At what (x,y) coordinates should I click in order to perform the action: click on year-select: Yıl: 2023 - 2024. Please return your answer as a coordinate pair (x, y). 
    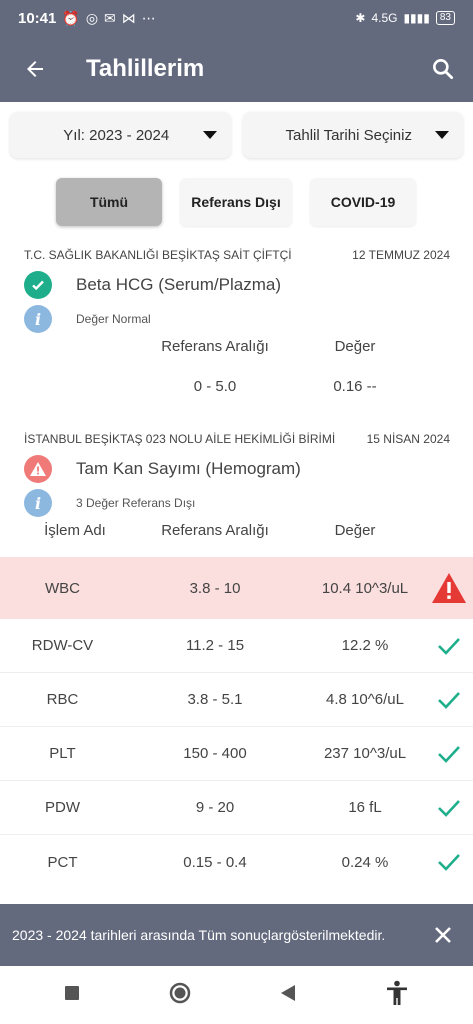
    Looking at the image, I should click on (120, 135).